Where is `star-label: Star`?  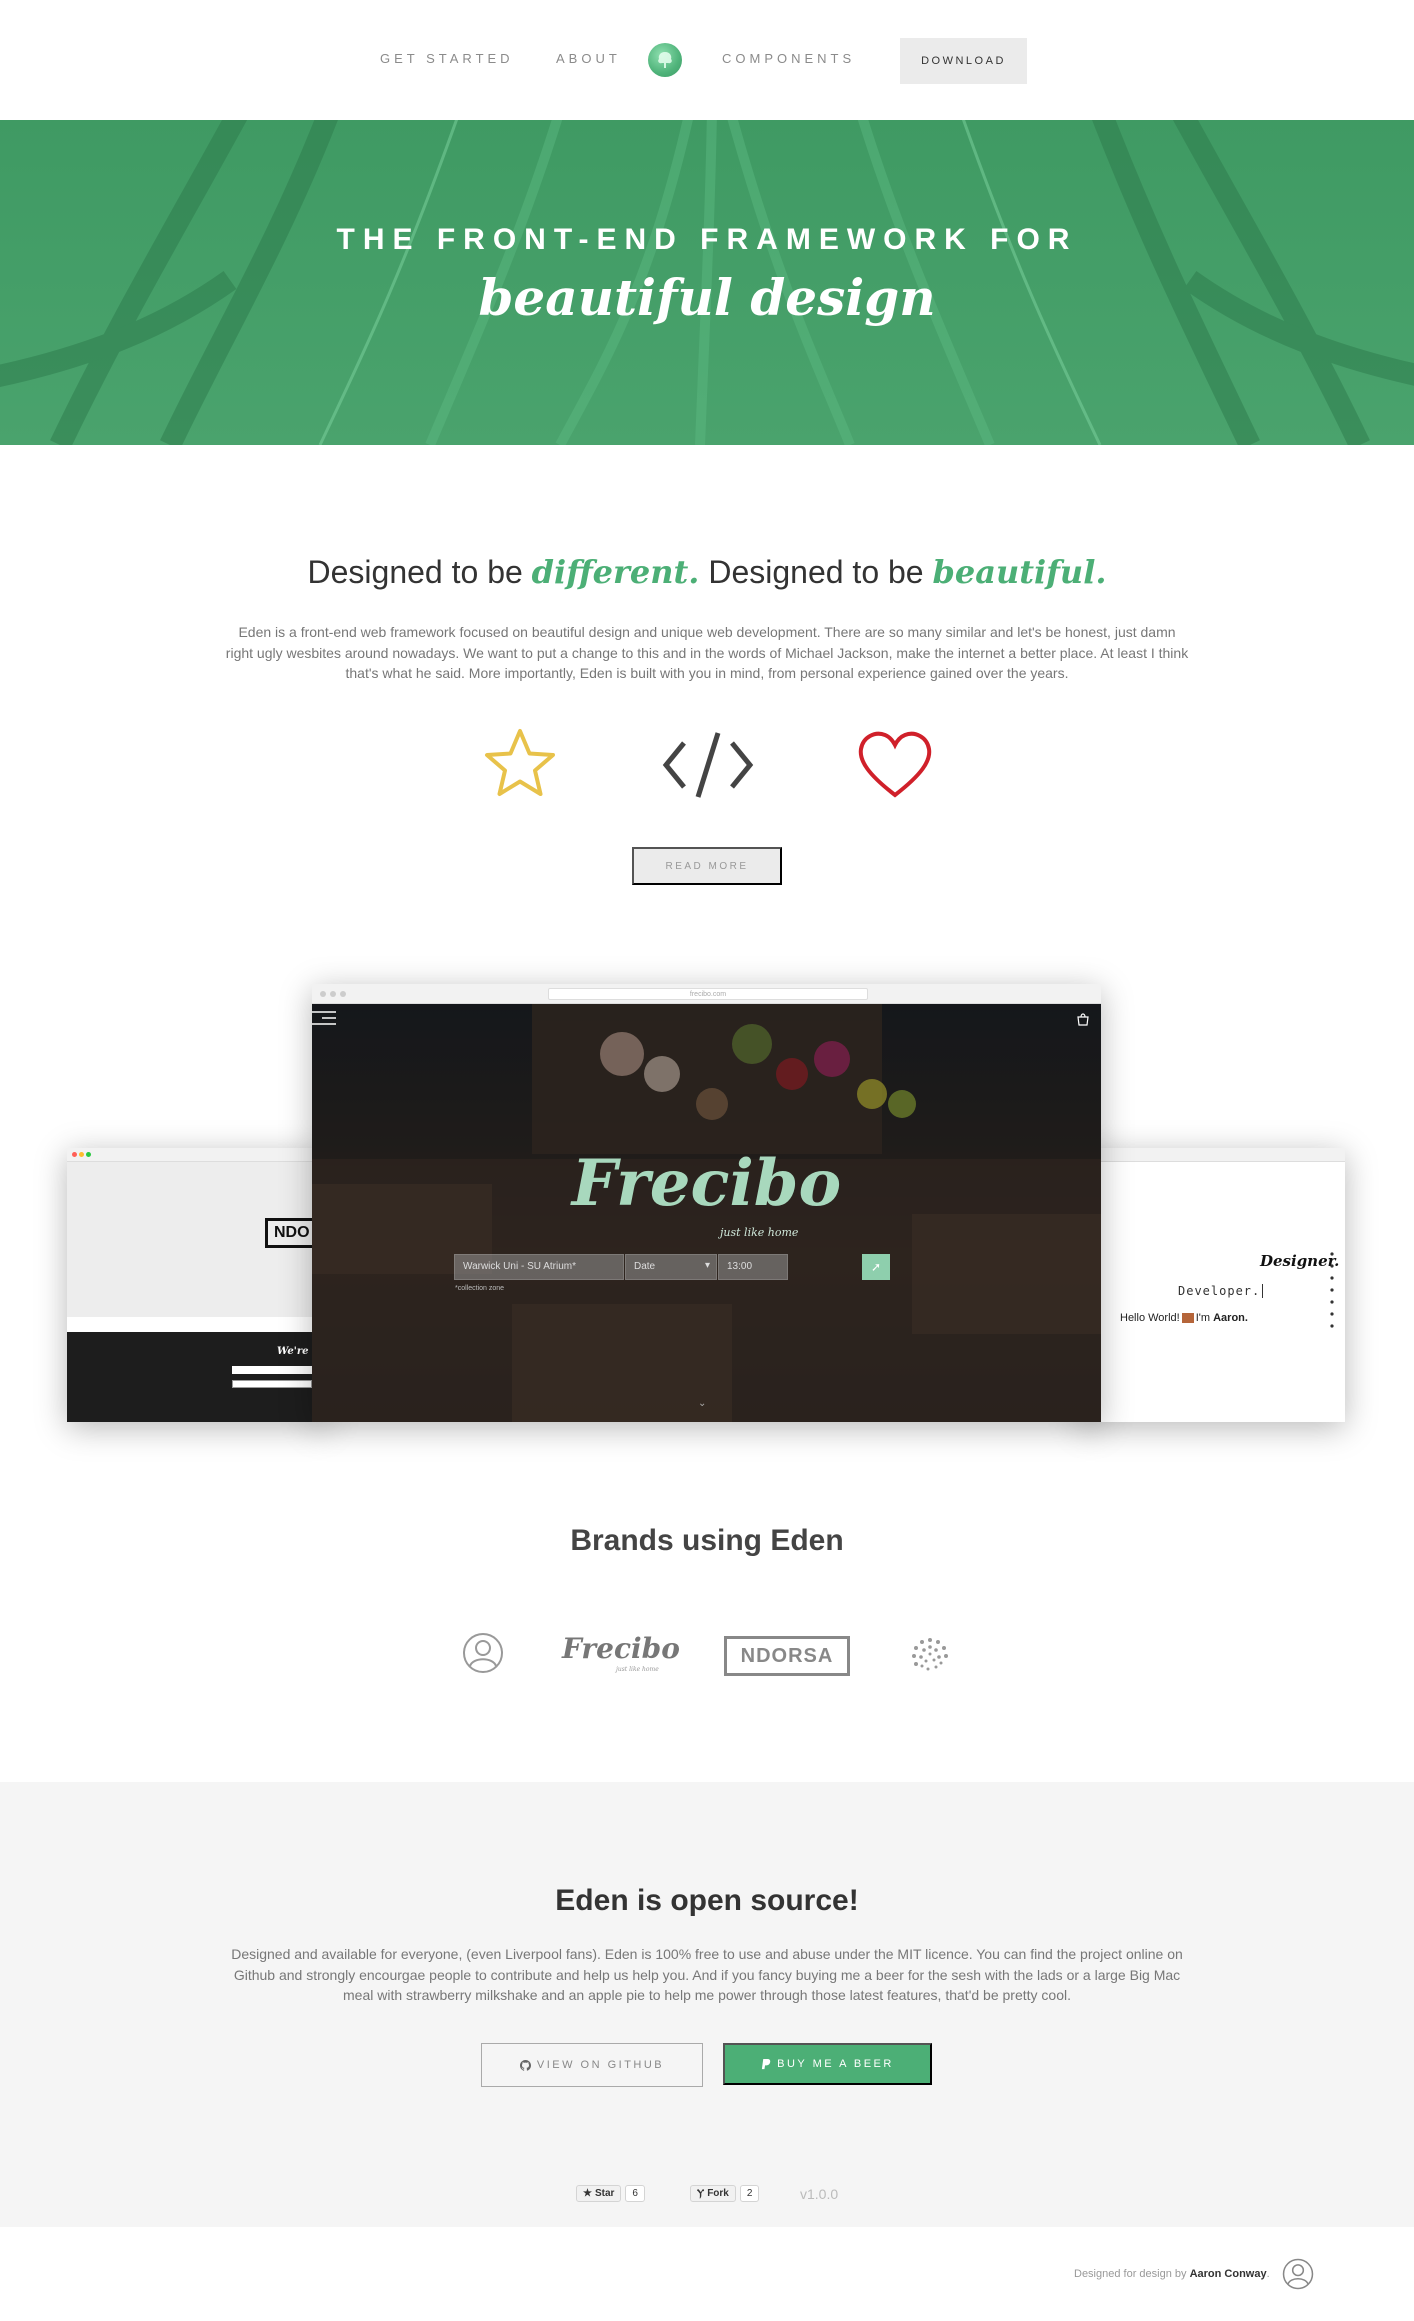
star-label: Star is located at coordinates (604, 2193).